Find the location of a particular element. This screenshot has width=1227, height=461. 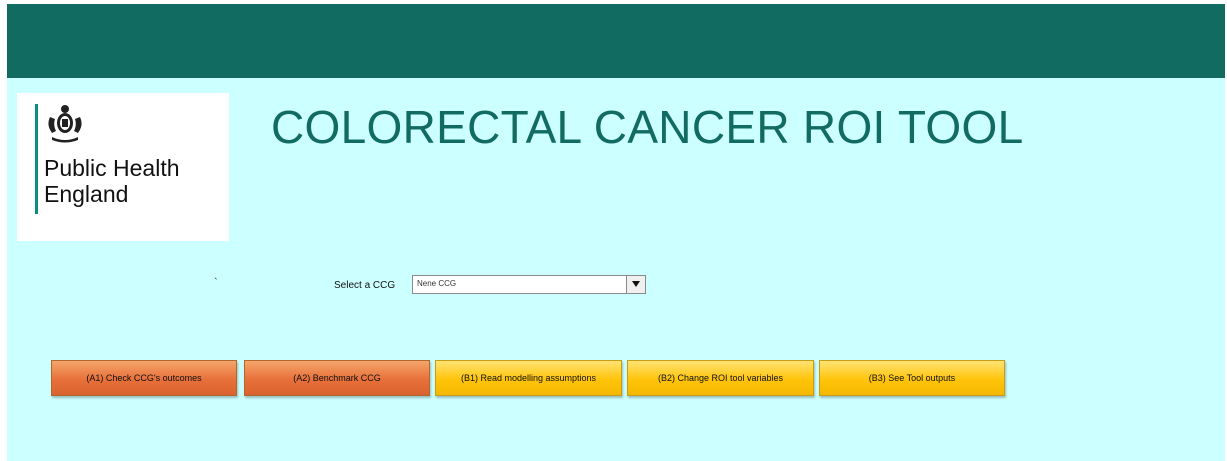

ccg-select-label: Select a CCG is located at coordinates (365, 285).